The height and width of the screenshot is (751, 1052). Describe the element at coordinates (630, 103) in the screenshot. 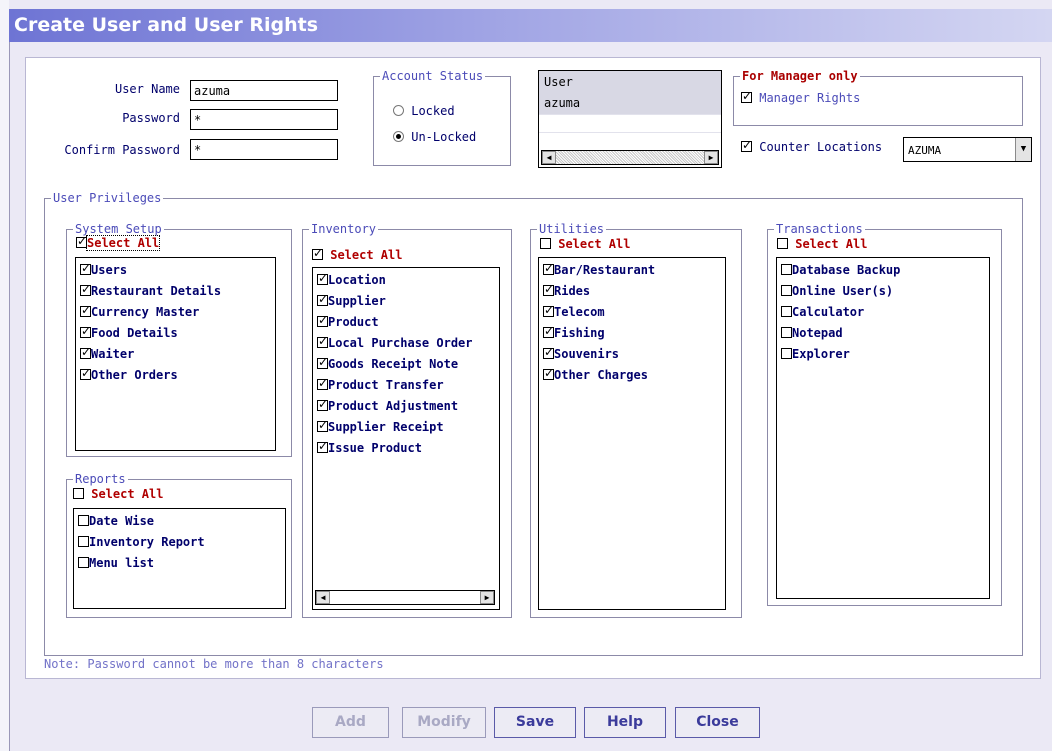

I see `user-list-row: azuma` at that location.